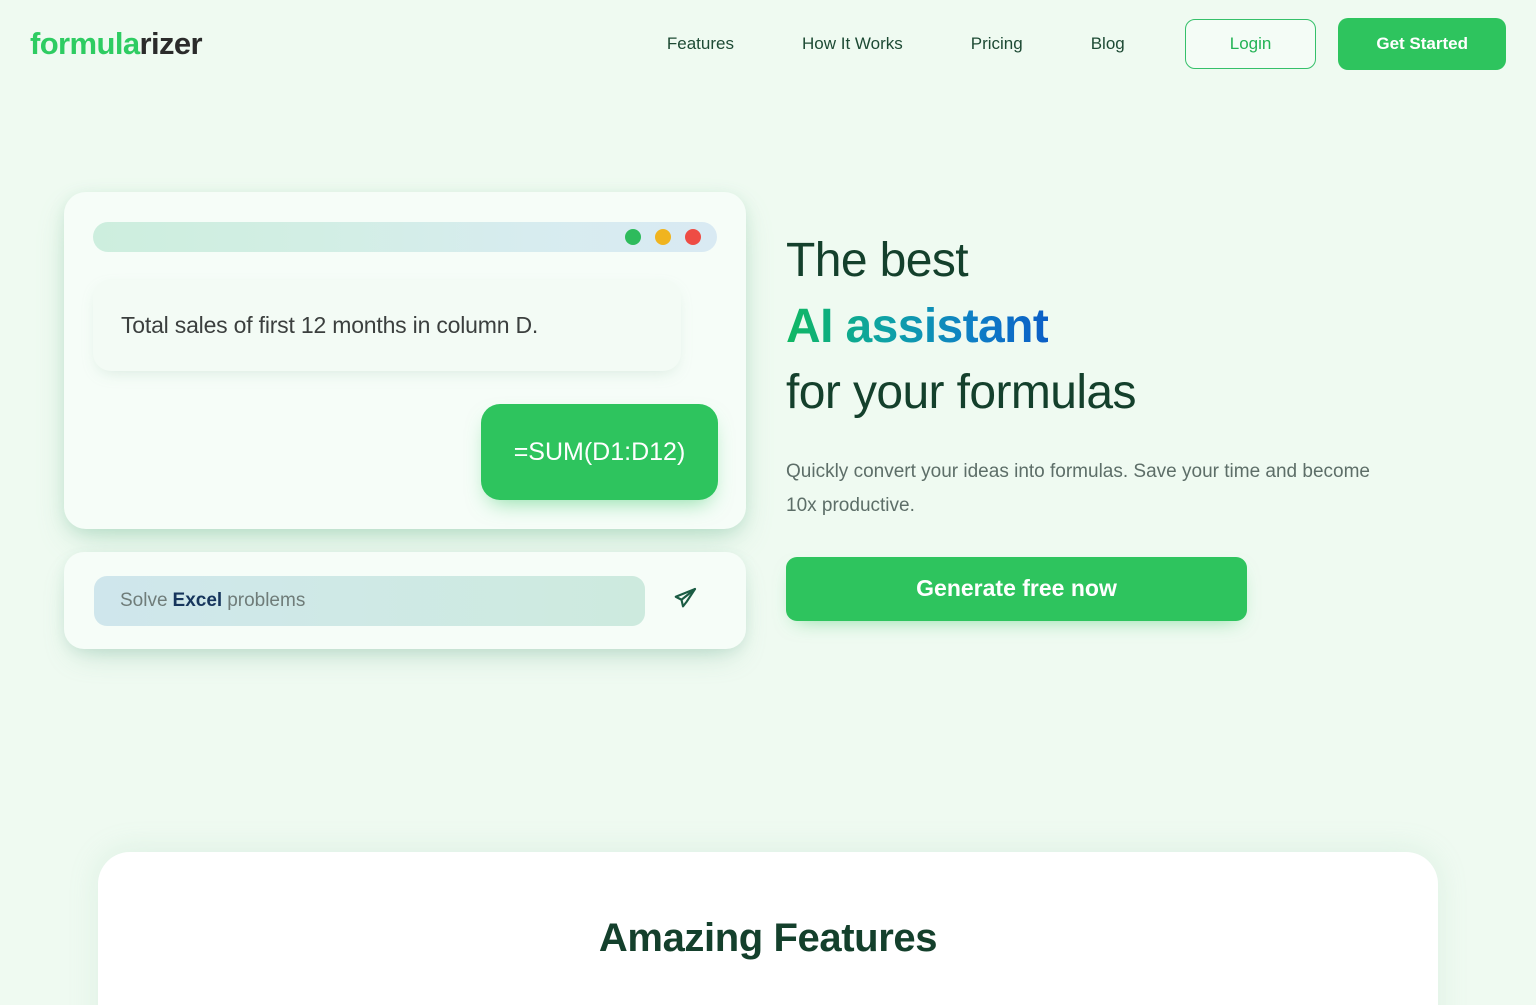  I want to click on send-button, so click(685, 601).